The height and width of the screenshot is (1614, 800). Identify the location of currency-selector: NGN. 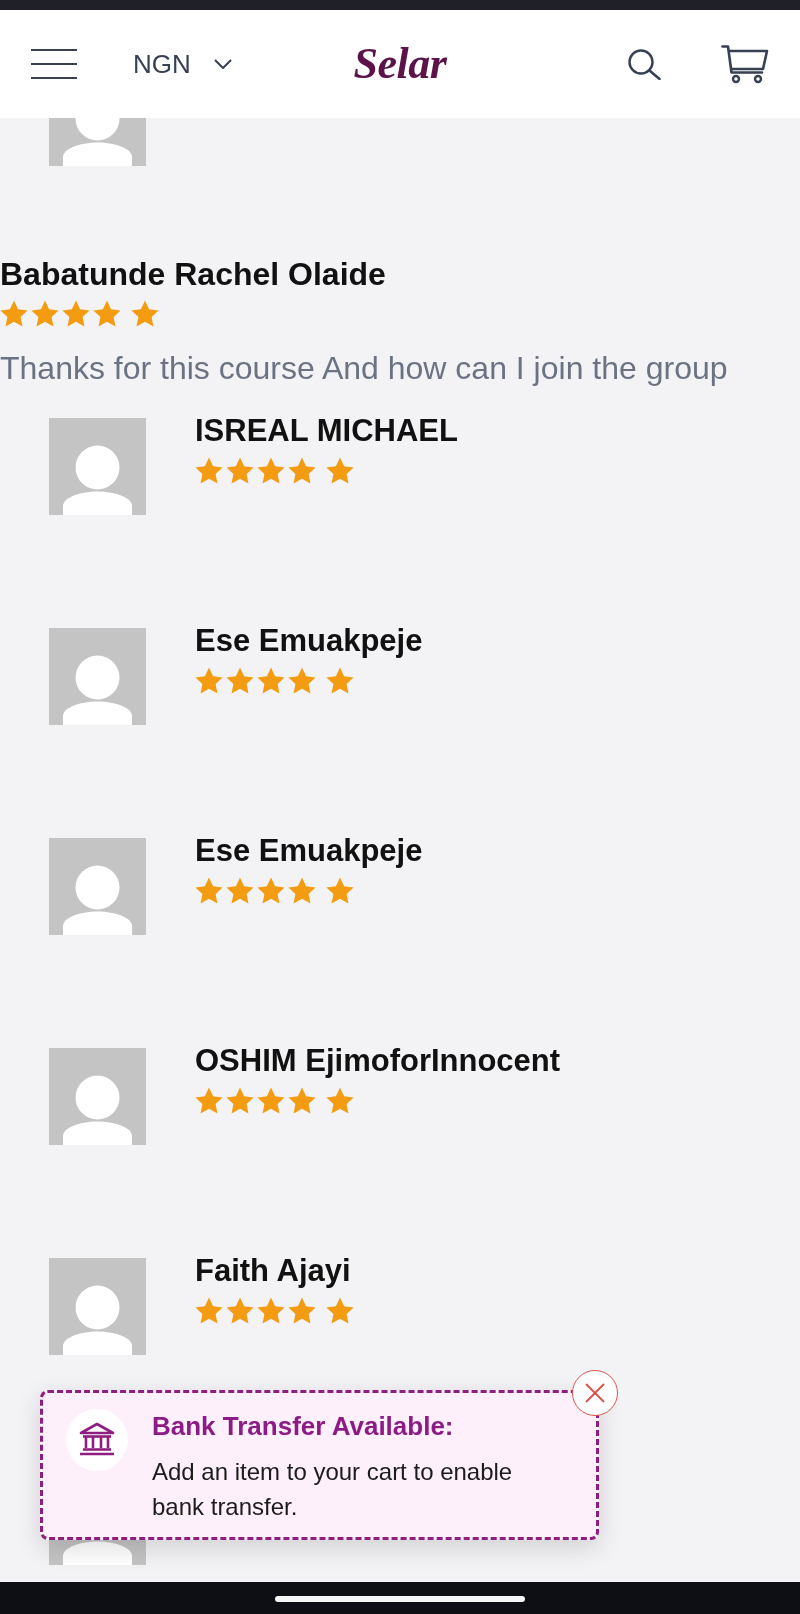
(182, 64).